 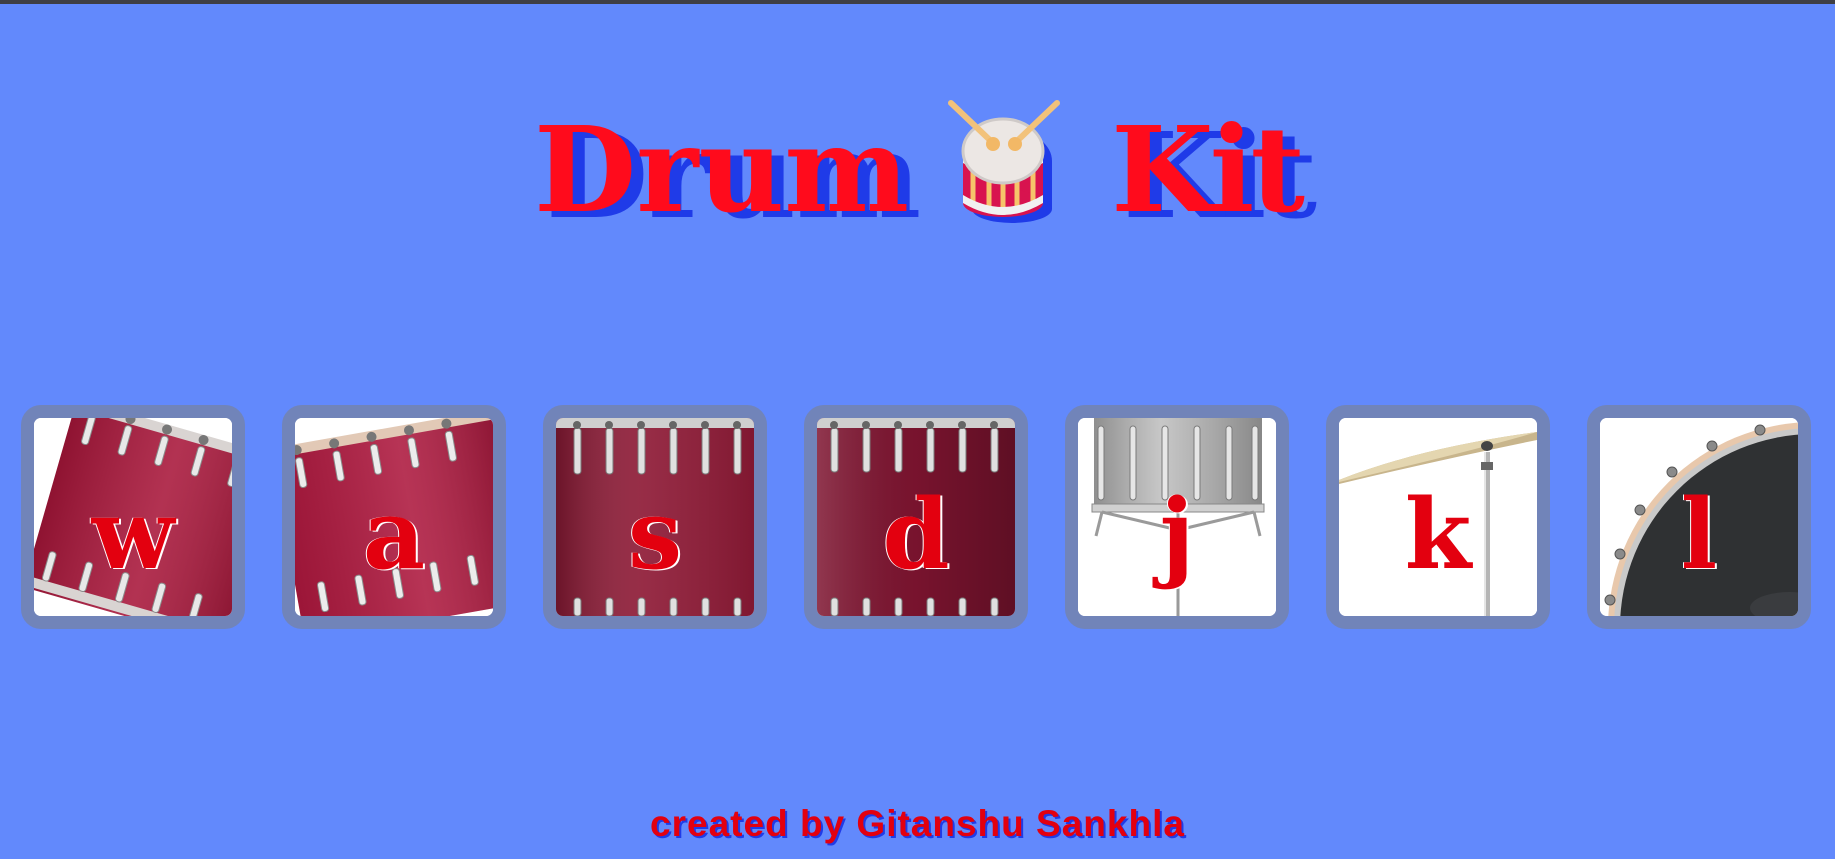 I want to click on drum-pad-j: j, so click(x=1177, y=517).